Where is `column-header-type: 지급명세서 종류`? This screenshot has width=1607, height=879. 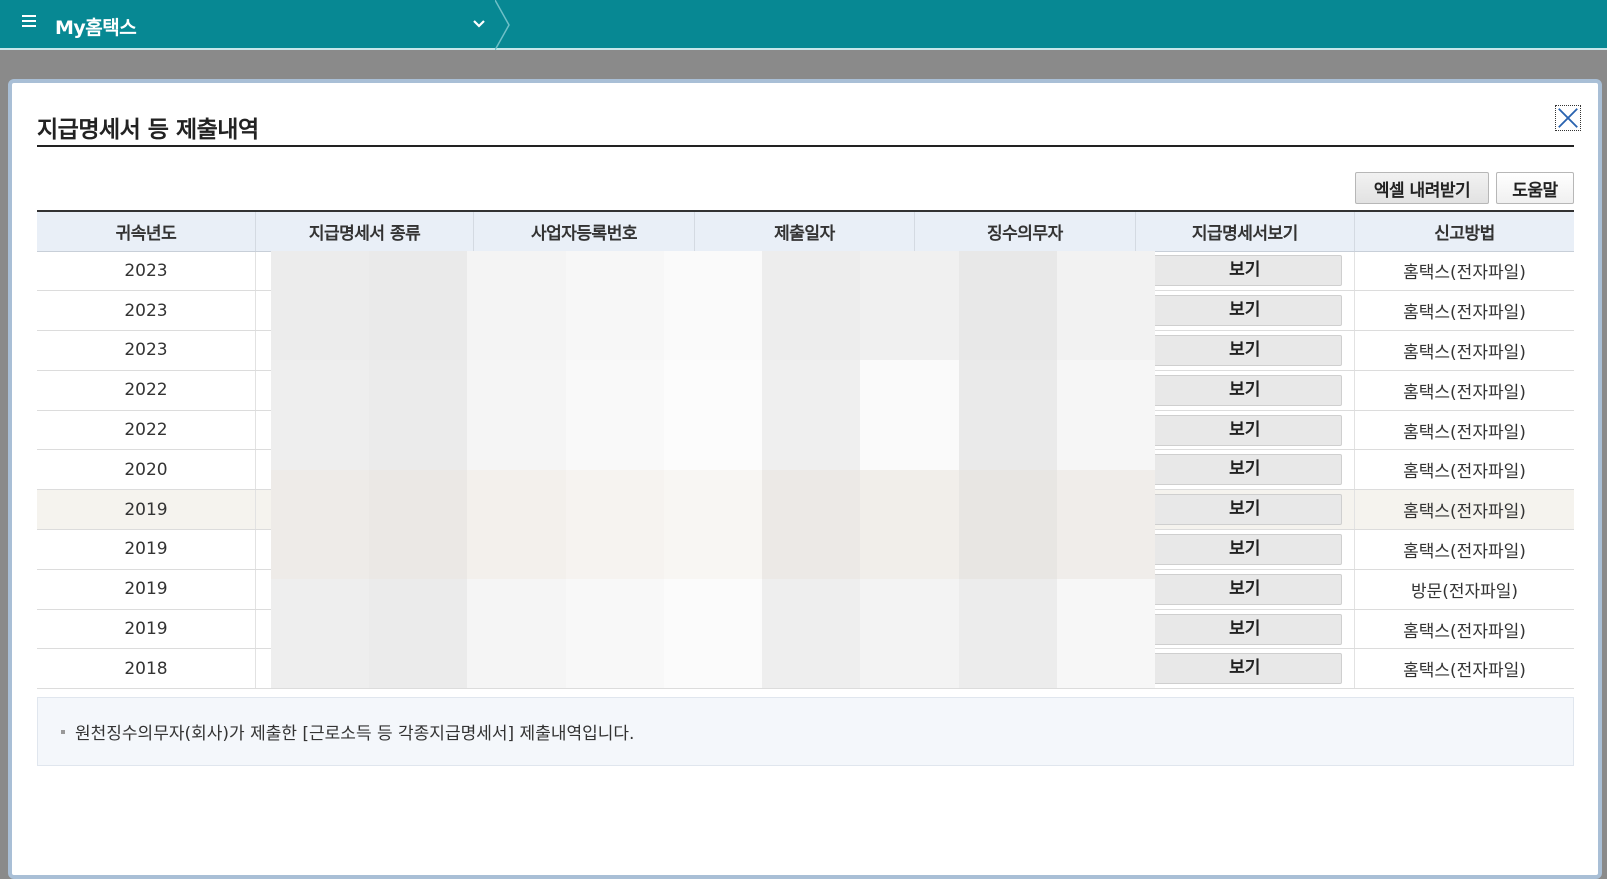 column-header-type: 지급명세서 종류 is located at coordinates (365, 231).